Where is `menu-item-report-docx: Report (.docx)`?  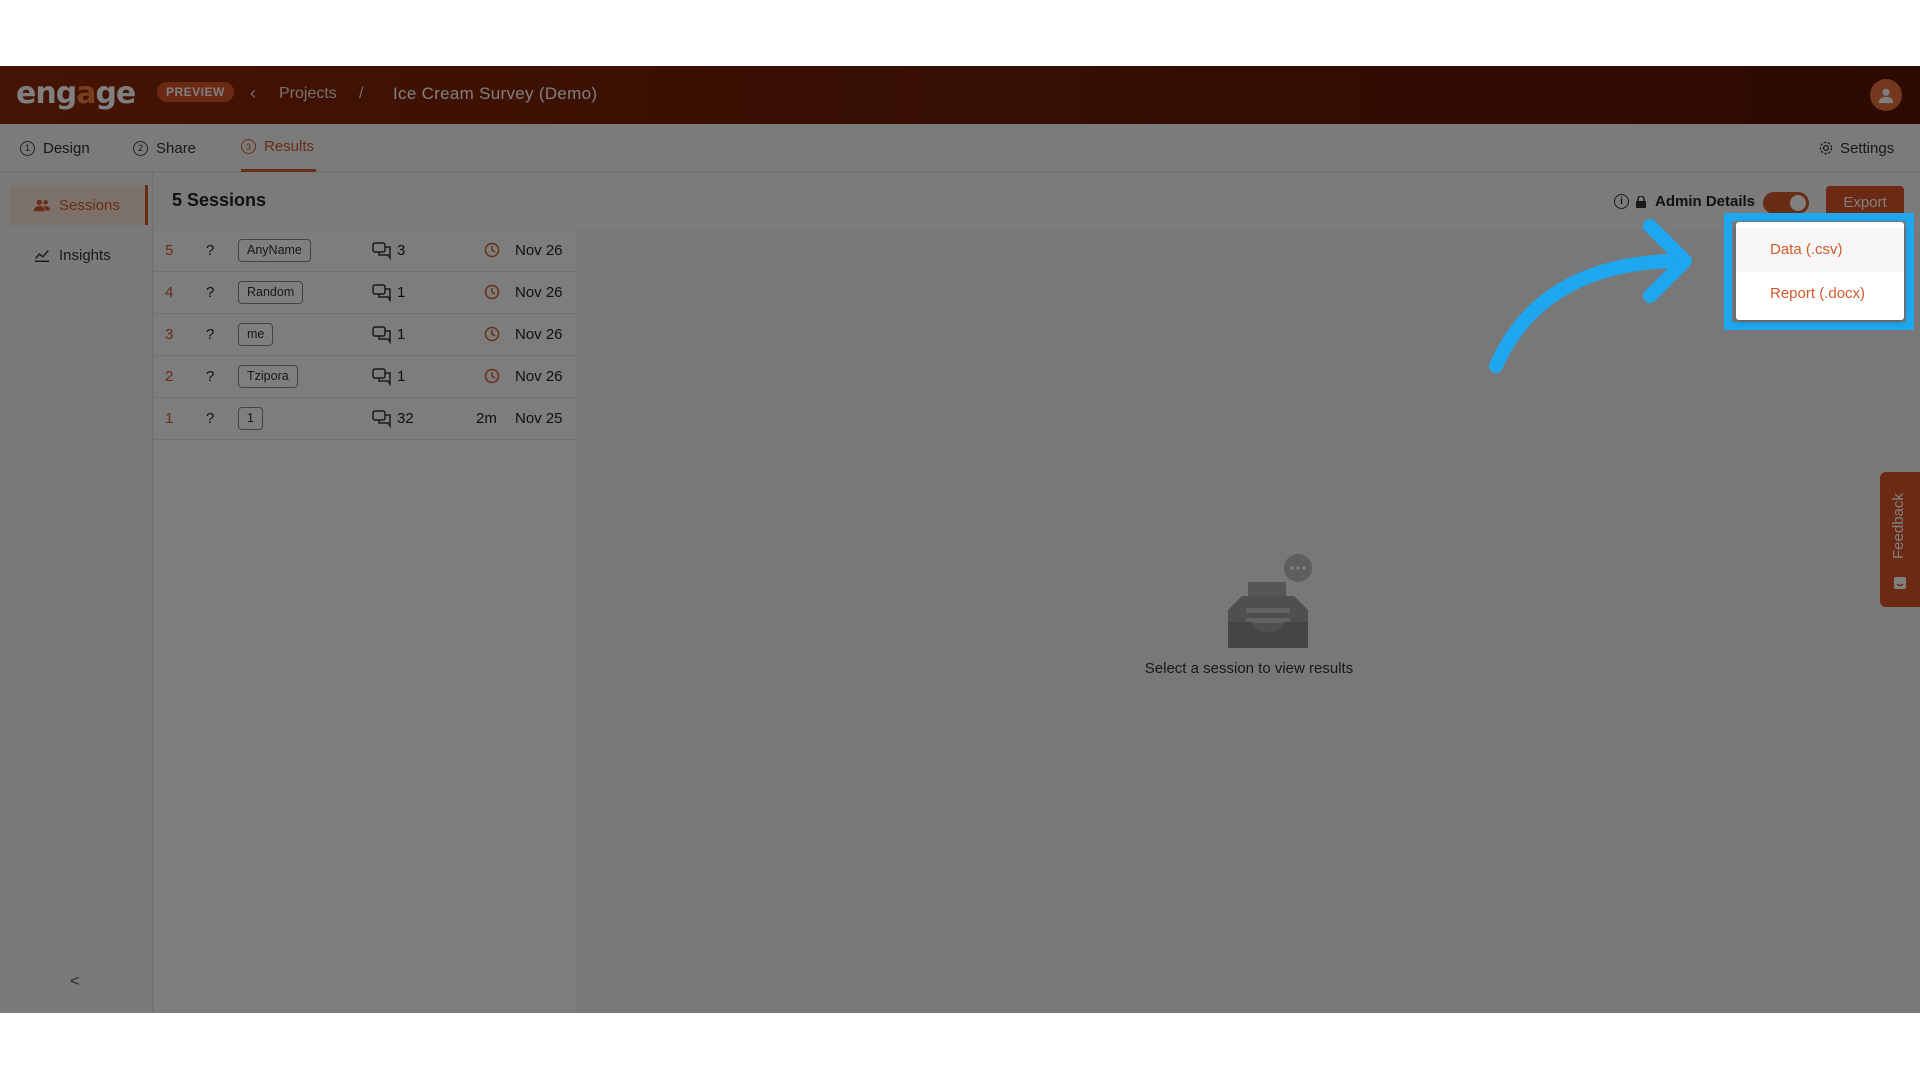
menu-item-report-docx: Report (.docx) is located at coordinates (1820, 294).